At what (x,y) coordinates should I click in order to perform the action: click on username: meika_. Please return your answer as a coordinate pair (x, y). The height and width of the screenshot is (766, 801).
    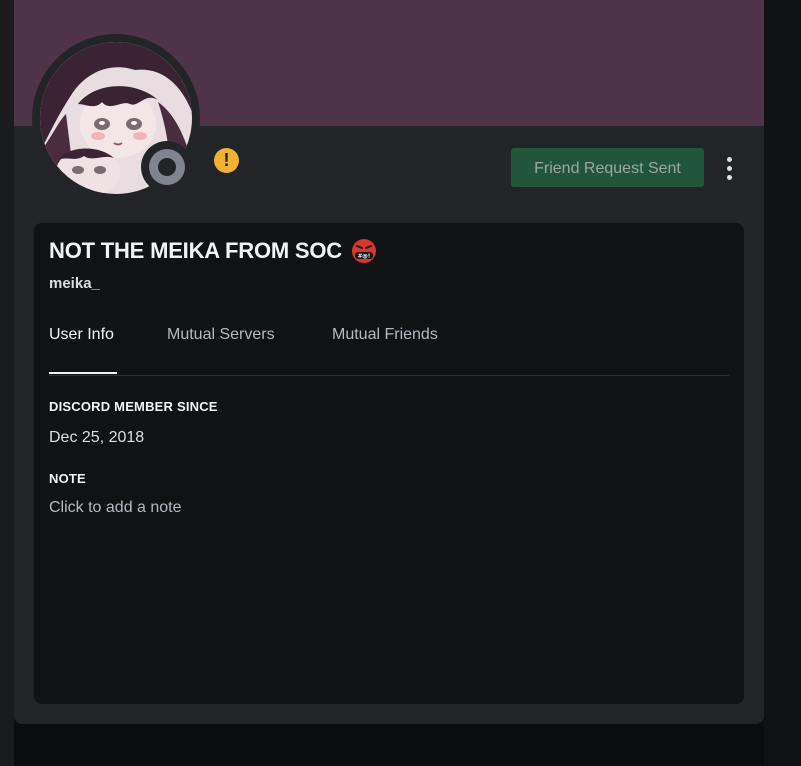
    Looking at the image, I should click on (74, 283).